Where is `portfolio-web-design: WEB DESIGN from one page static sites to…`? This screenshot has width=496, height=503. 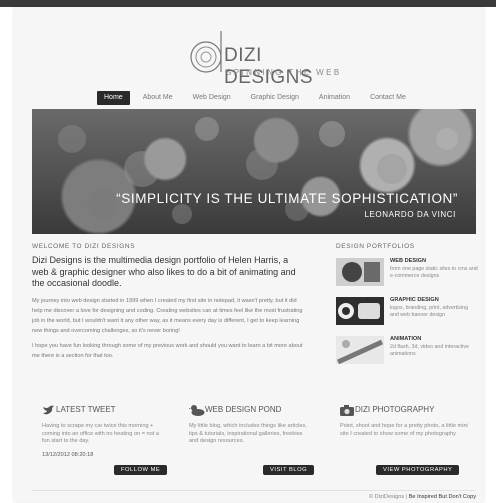
portfolio-web-design: WEB DESIGN from one page static sites to… is located at coordinates (407, 276).